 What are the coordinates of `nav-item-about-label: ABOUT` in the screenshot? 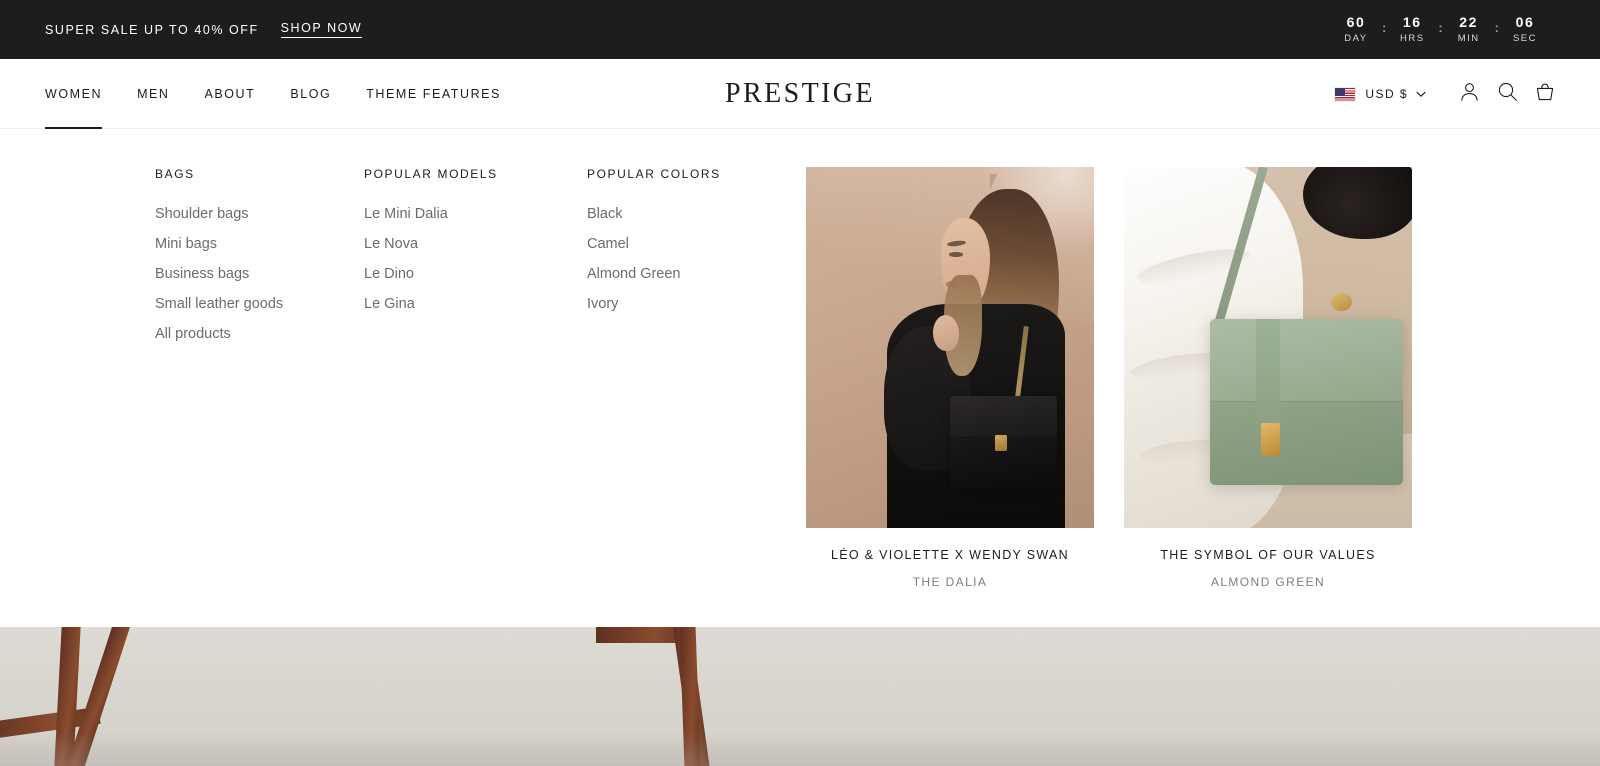 It's located at (230, 94).